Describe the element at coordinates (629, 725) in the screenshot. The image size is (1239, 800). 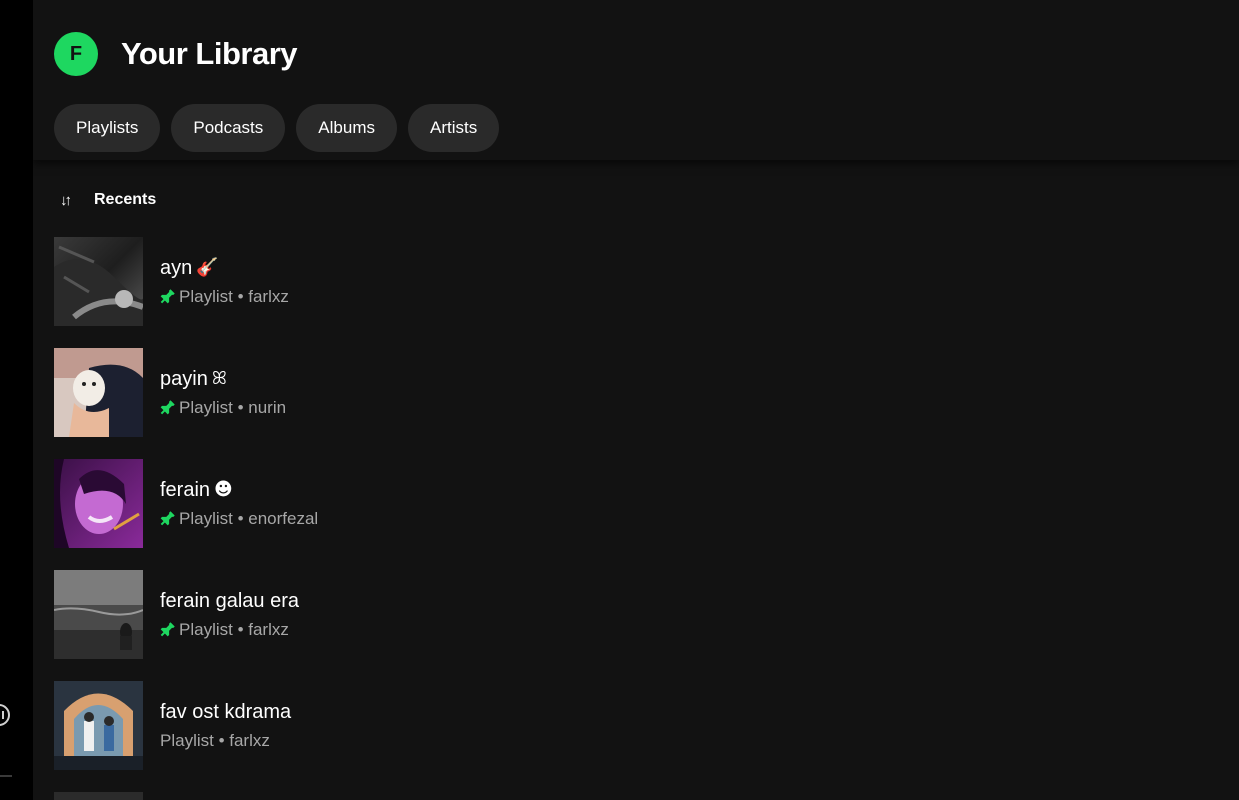
I see `list-item: fav ost kdrama Playlist • farlxz` at that location.